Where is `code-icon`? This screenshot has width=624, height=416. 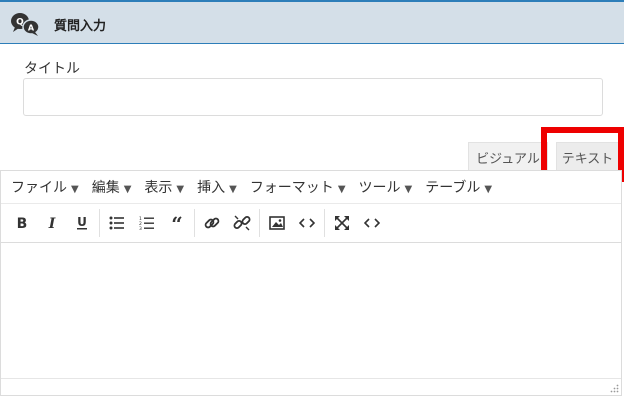 code-icon is located at coordinates (307, 223).